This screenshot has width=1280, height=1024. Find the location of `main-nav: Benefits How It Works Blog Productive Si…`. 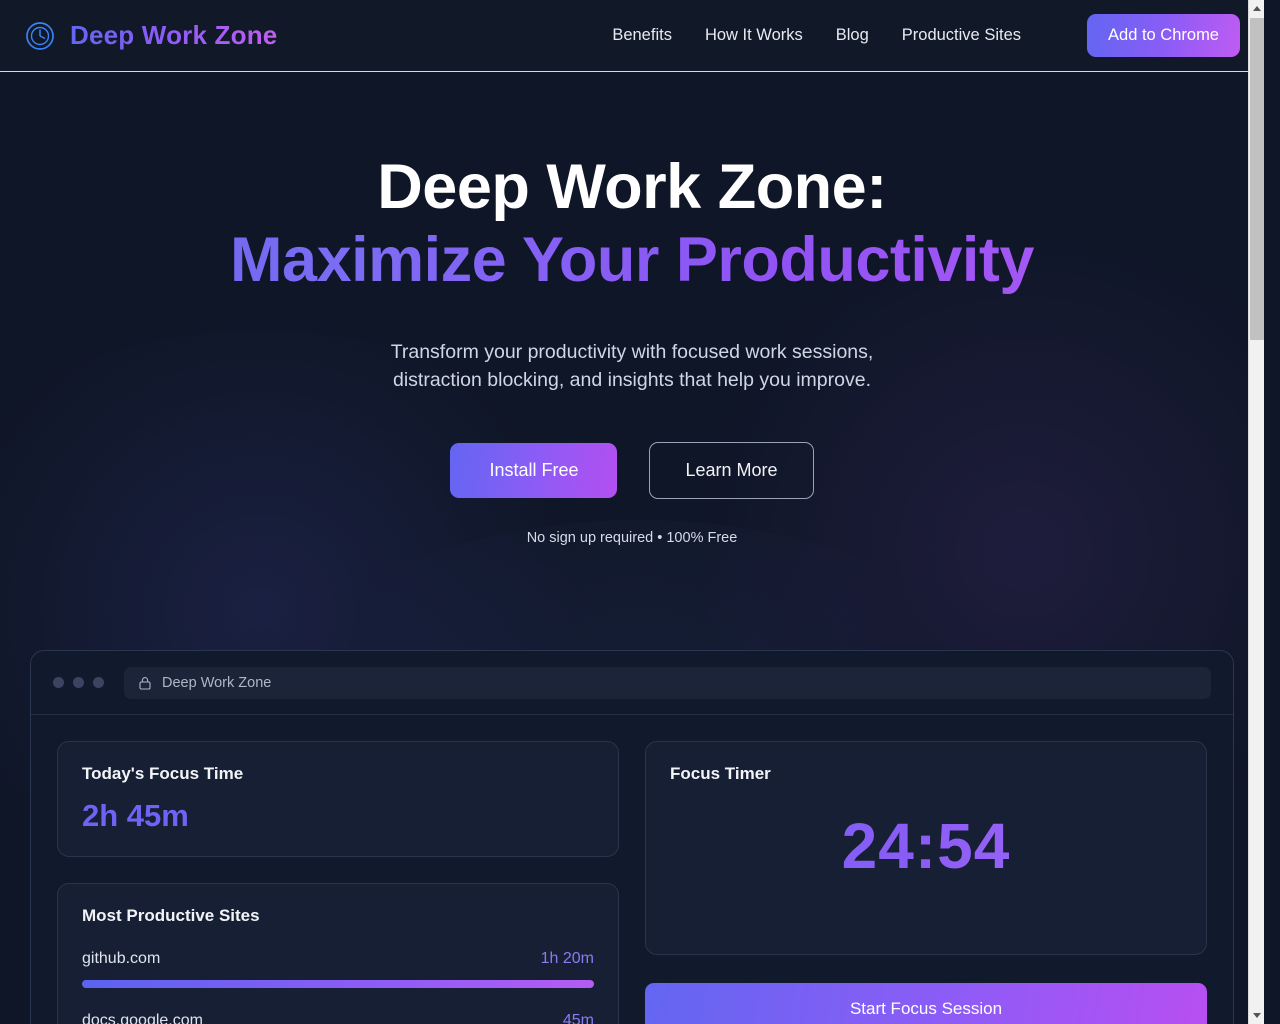

main-nav: Benefits How It Works Blog Productive Si… is located at coordinates (926, 35).